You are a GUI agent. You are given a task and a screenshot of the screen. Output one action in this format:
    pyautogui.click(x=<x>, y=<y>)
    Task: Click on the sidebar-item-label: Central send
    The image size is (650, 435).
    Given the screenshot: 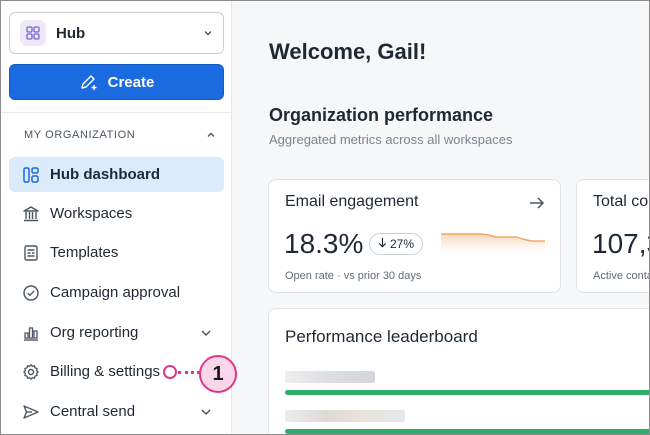 What is the action you would take?
    pyautogui.click(x=93, y=411)
    